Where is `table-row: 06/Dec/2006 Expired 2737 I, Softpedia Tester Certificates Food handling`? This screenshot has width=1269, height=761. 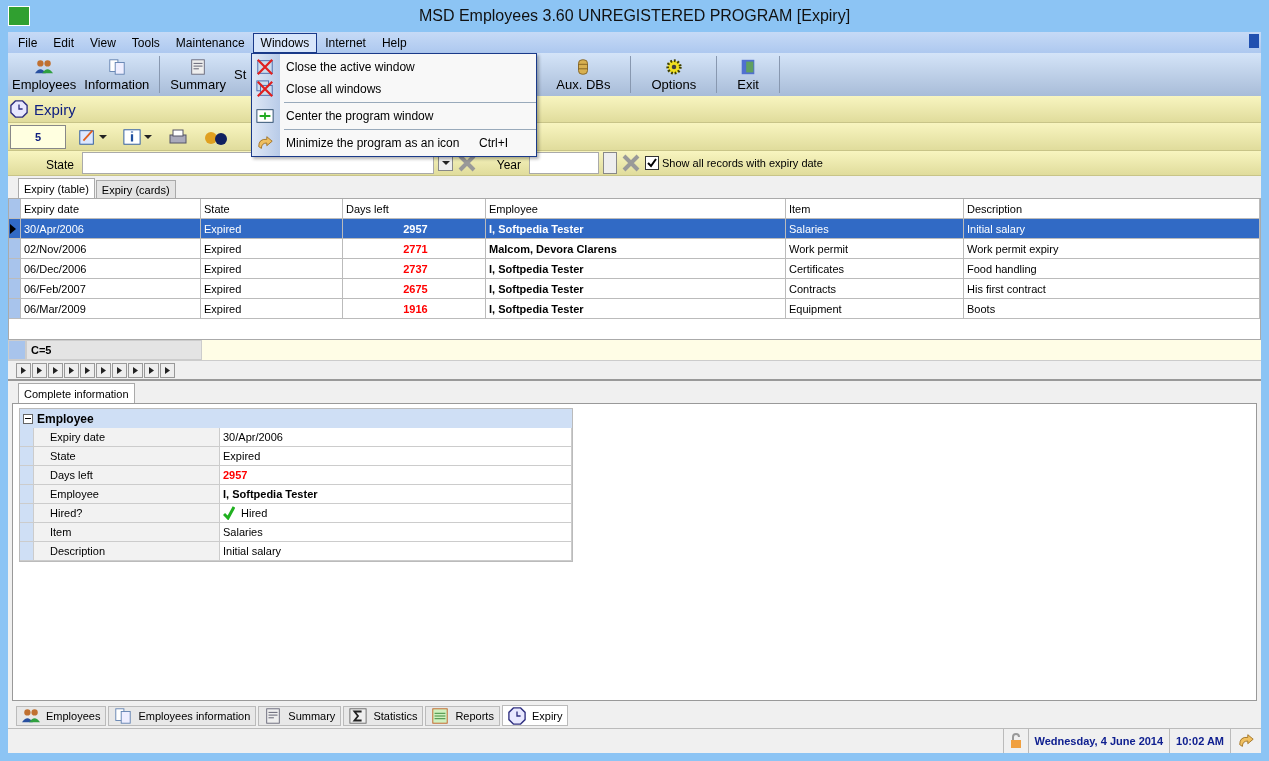 table-row: 06/Dec/2006 Expired 2737 I, Softpedia Tester Certificates Food handling is located at coordinates (634, 269).